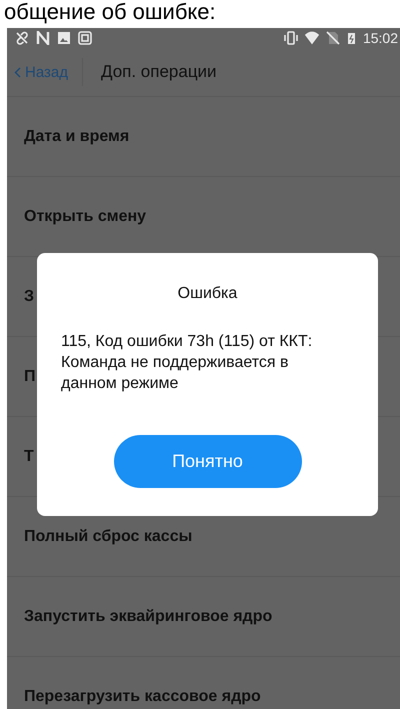  I want to click on no-sim-icon, so click(333, 38).